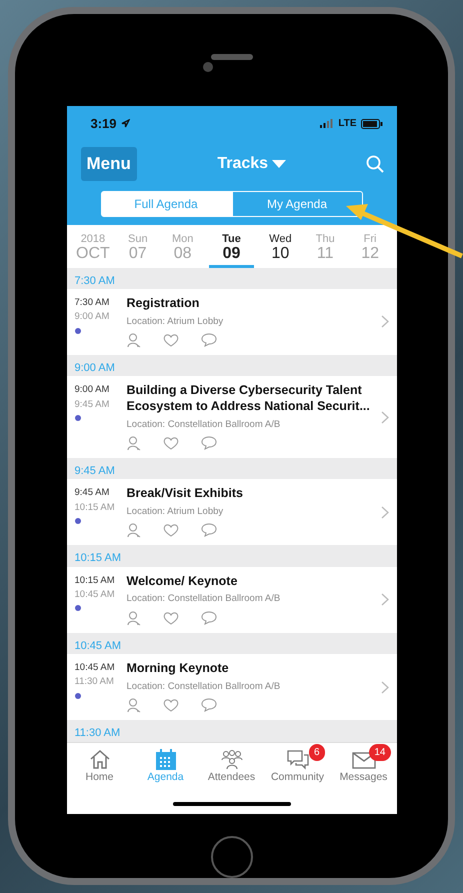 Image resolution: width=463 pixels, height=893 pixels. Describe the element at coordinates (231, 365) in the screenshot. I see `section-time-header: 9:00 AM` at that location.